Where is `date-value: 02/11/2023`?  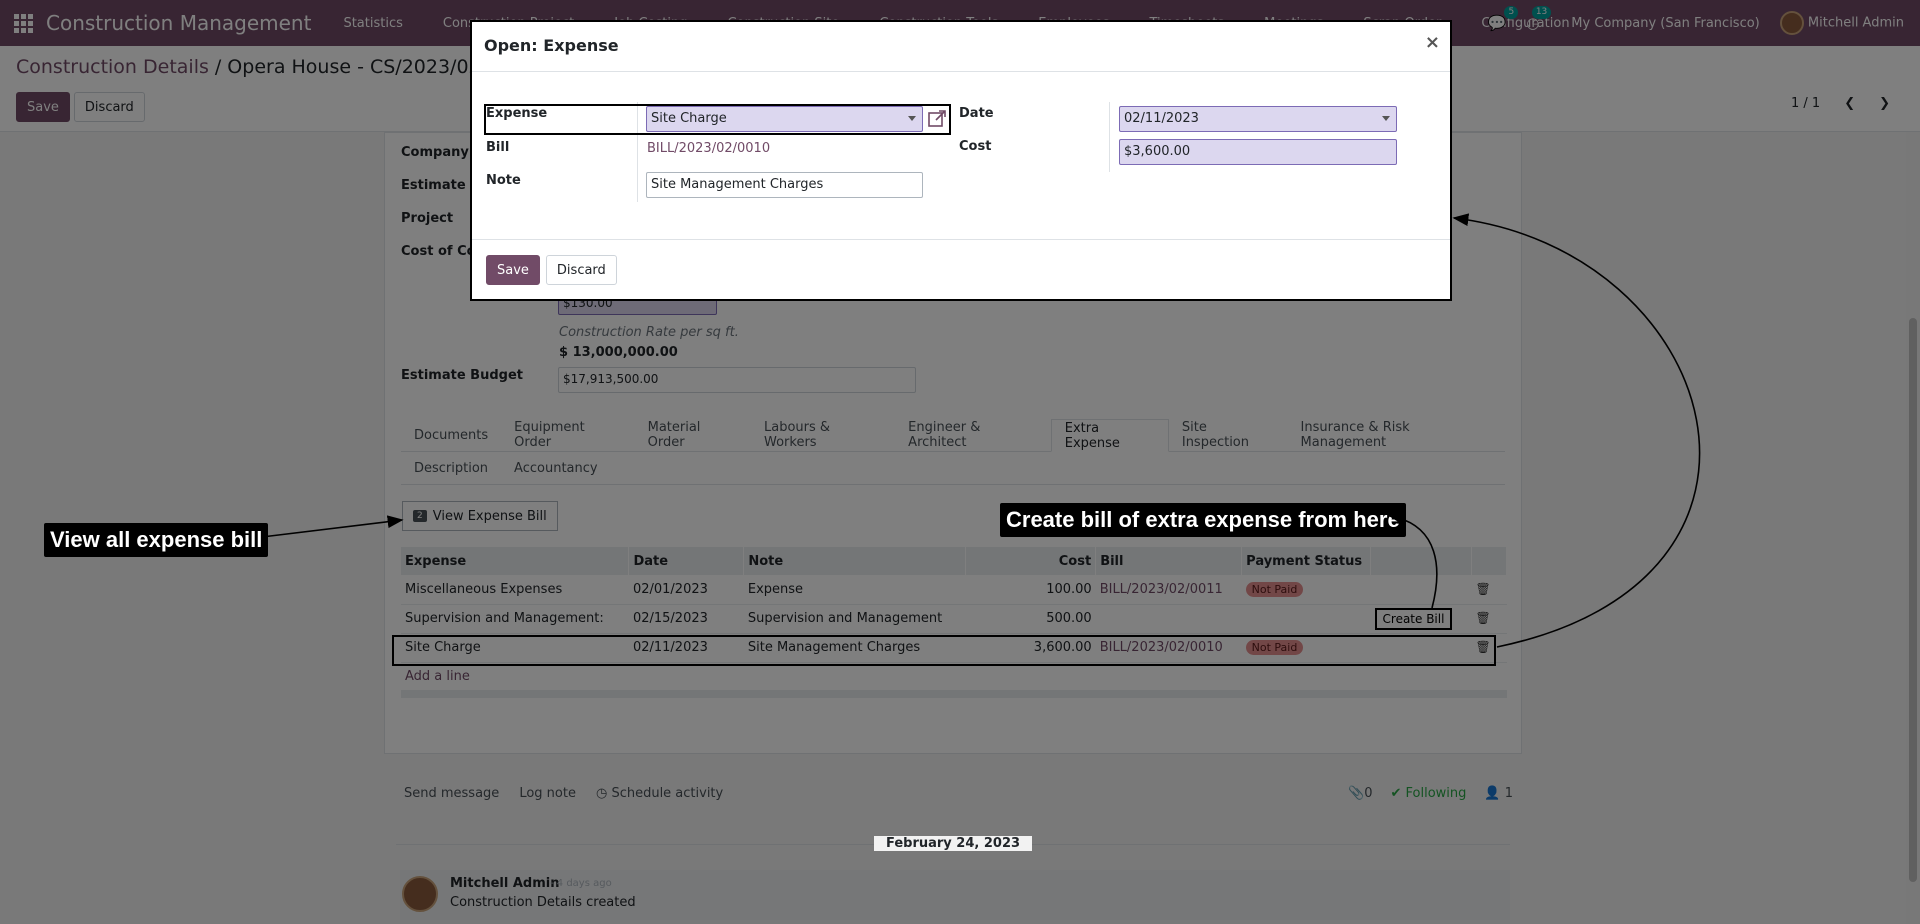 date-value: 02/11/2023 is located at coordinates (1161, 118).